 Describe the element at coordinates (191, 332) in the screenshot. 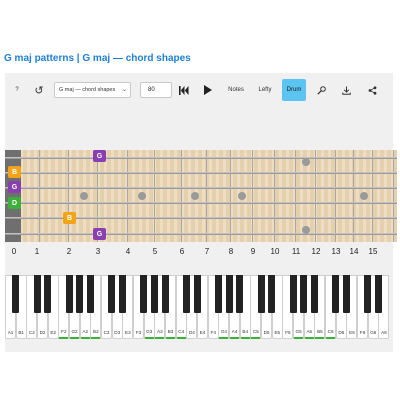

I see `key-label: D4` at that location.